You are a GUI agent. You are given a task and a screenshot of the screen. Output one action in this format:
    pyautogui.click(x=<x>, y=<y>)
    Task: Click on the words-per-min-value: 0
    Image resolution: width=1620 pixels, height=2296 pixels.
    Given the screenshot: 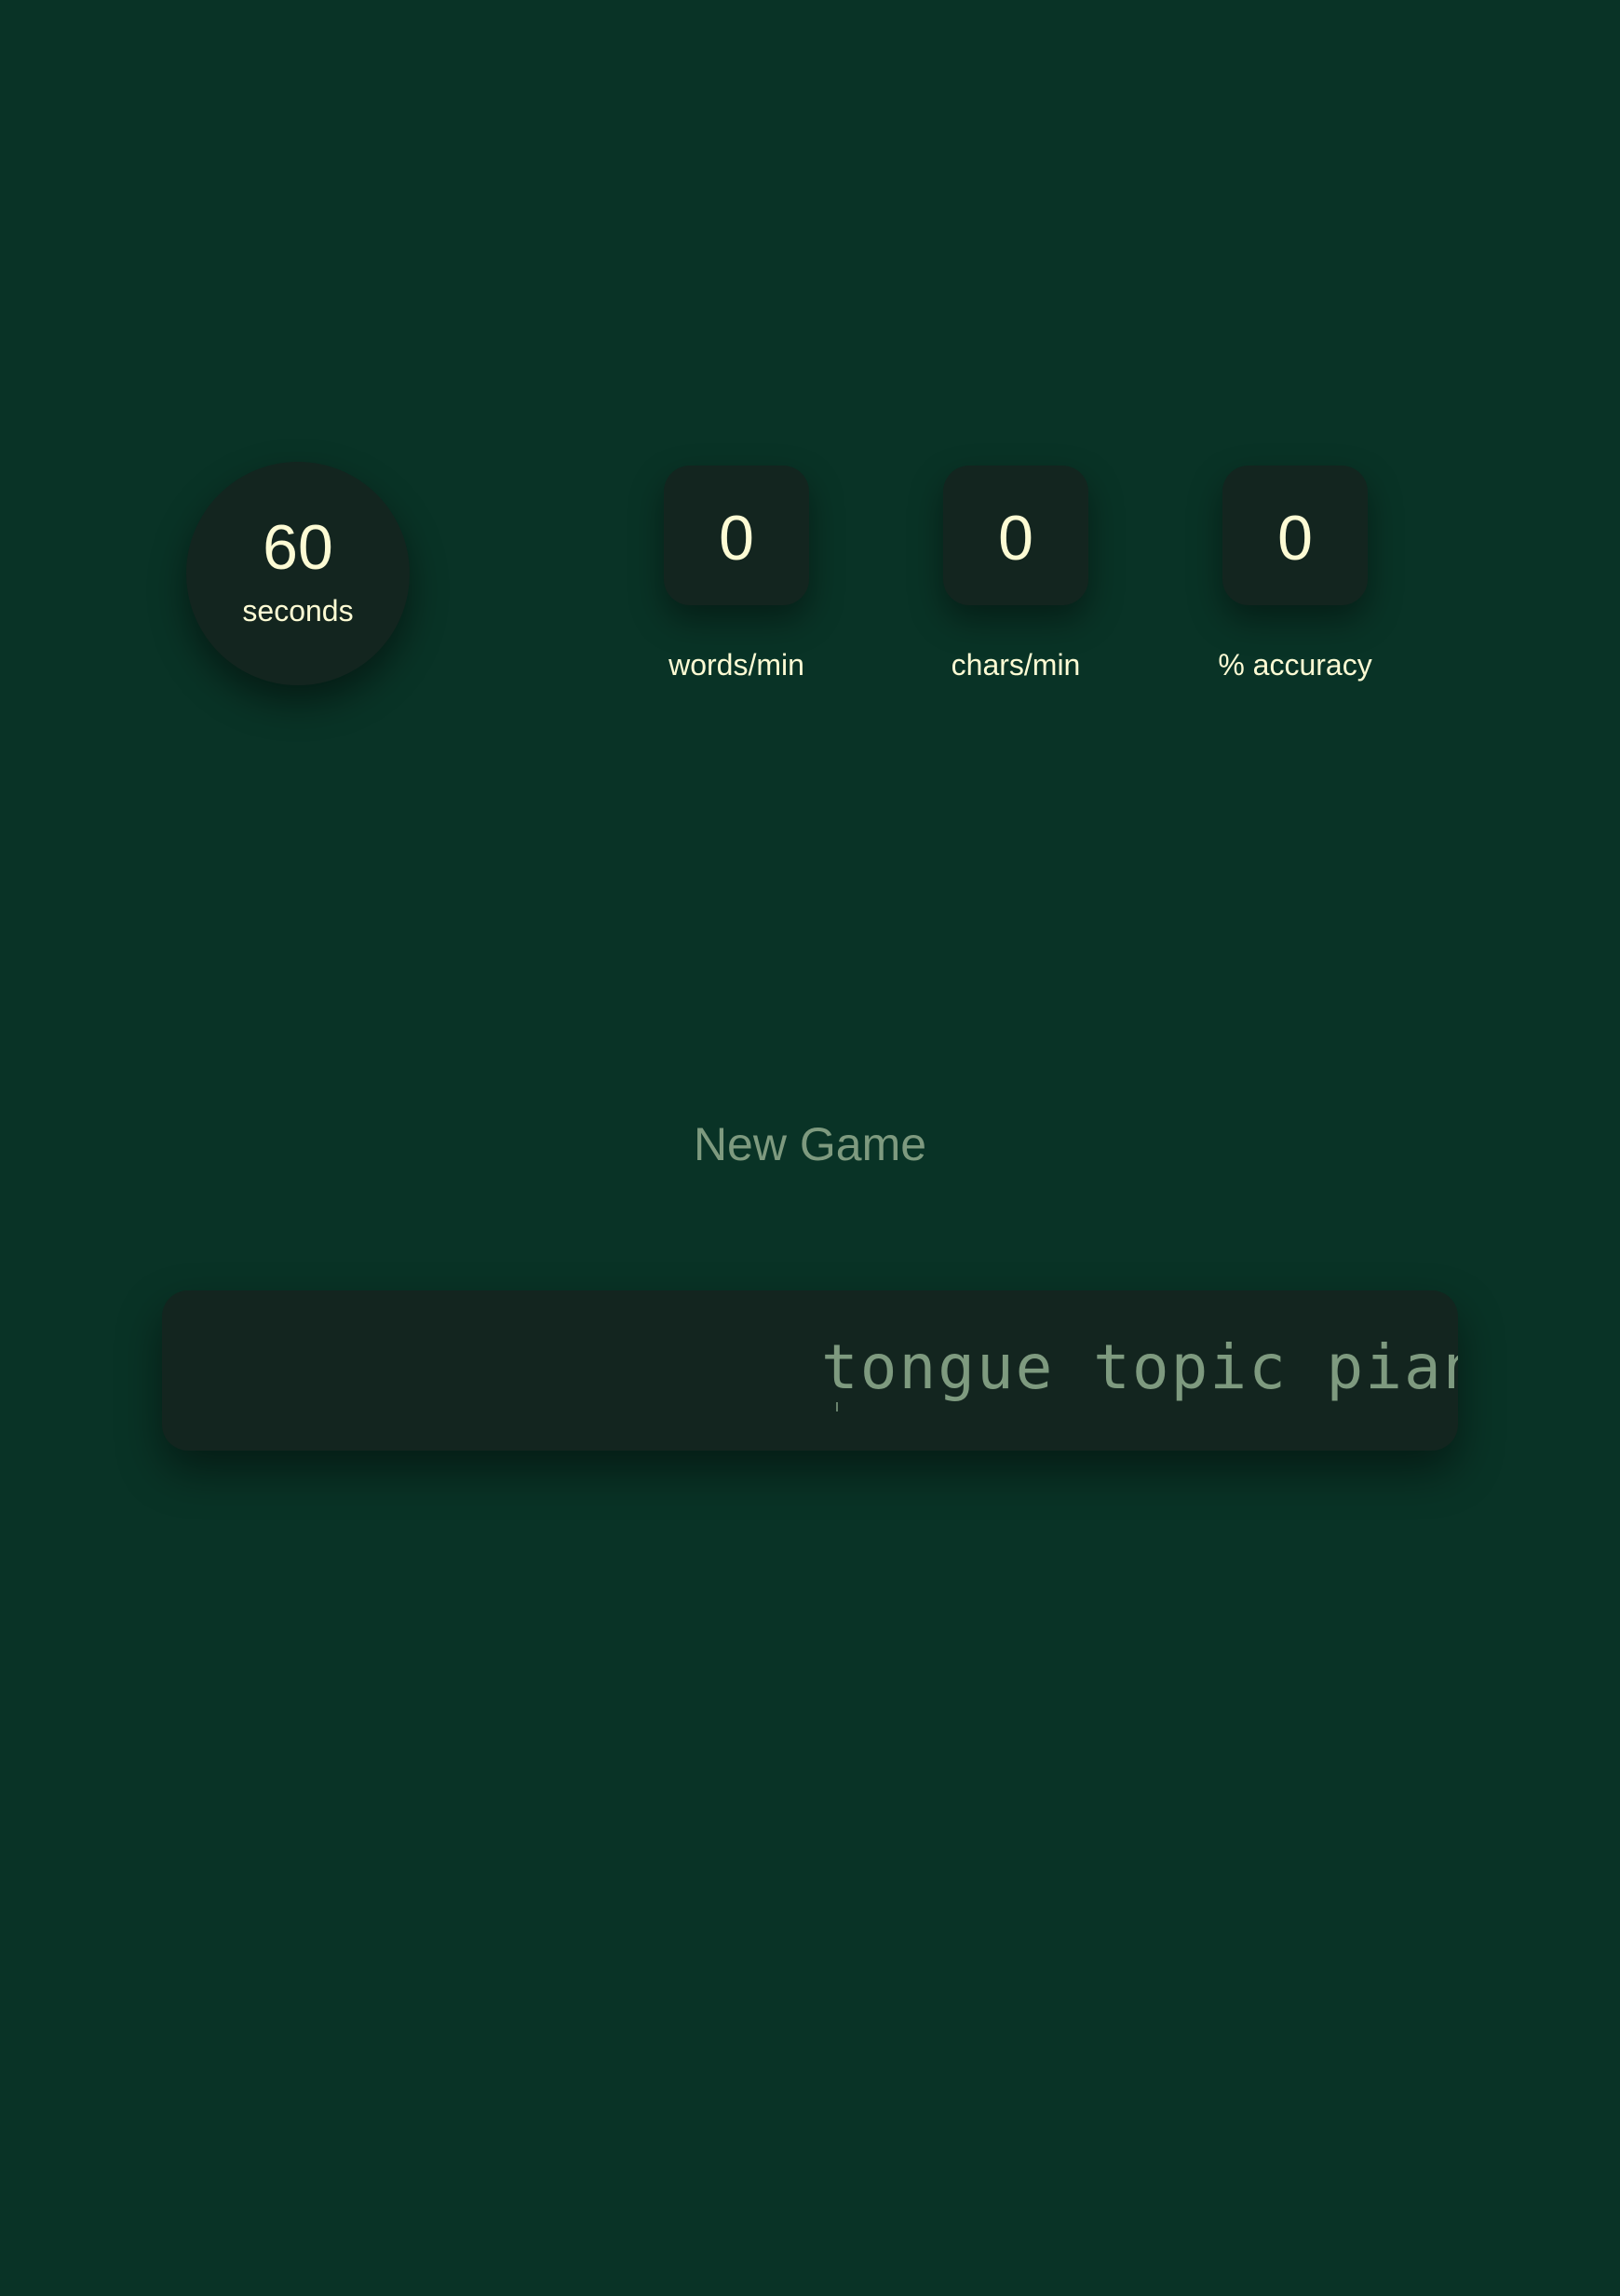 What is the action you would take?
    pyautogui.click(x=737, y=538)
    